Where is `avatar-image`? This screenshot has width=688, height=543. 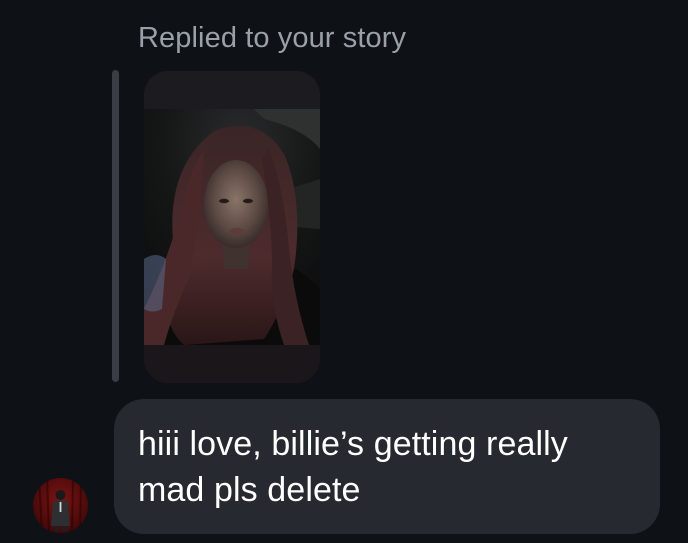 avatar-image is located at coordinates (60, 505).